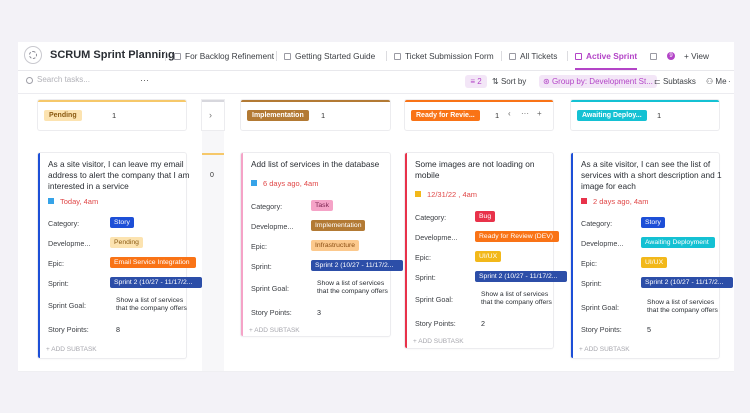 This screenshot has width=750, height=413. I want to click on subtasks-button: ⊏ Subtasks, so click(675, 81).